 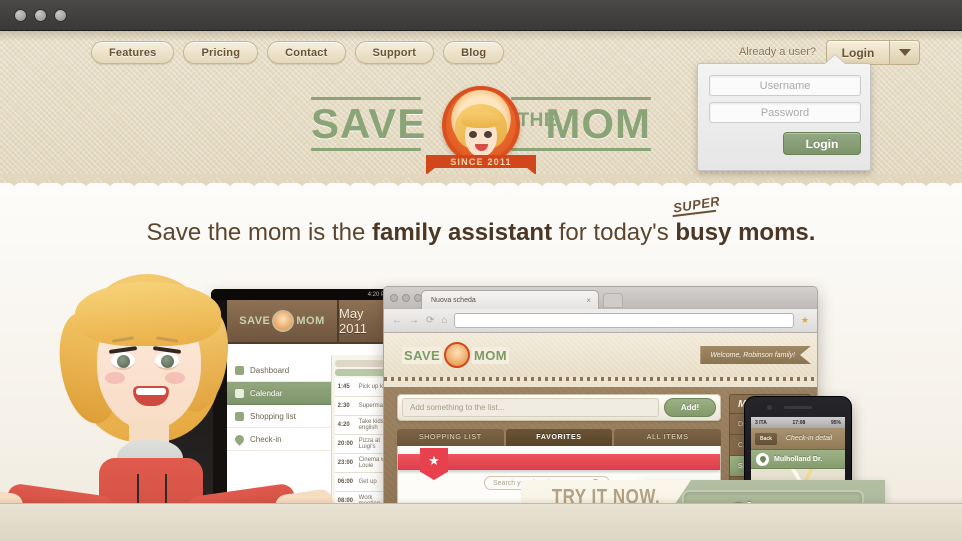 What do you see at coordinates (361, 363) in the screenshot?
I see `tablet-chip-allday` at bounding box center [361, 363].